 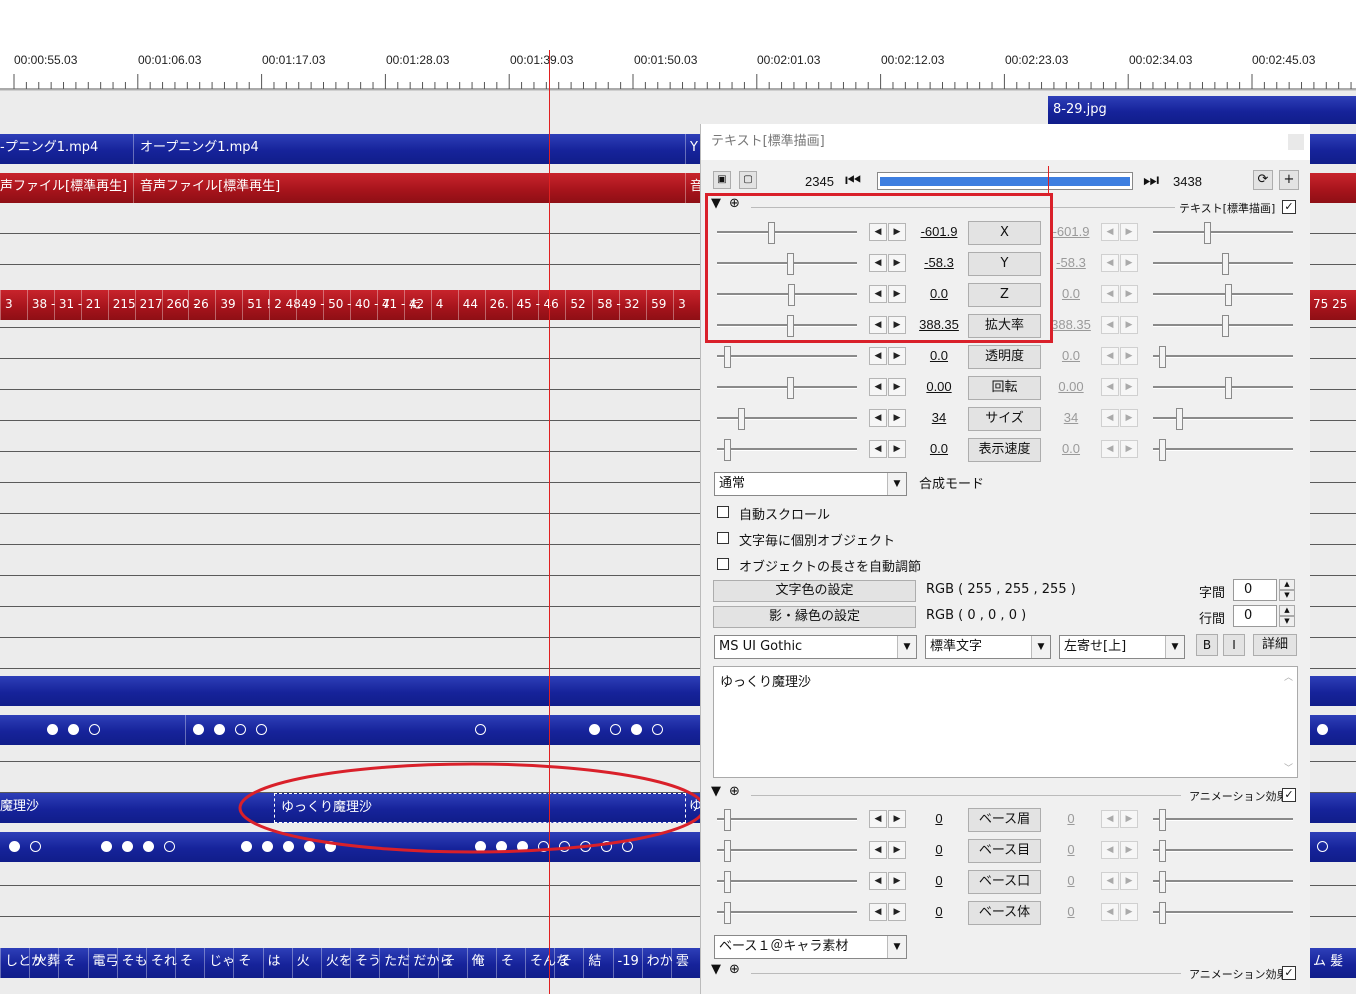 What do you see at coordinates (1005, 722) in the screenshot?
I see `text-content-input: ゆっくり魔理沙 ︿ ﹀` at bounding box center [1005, 722].